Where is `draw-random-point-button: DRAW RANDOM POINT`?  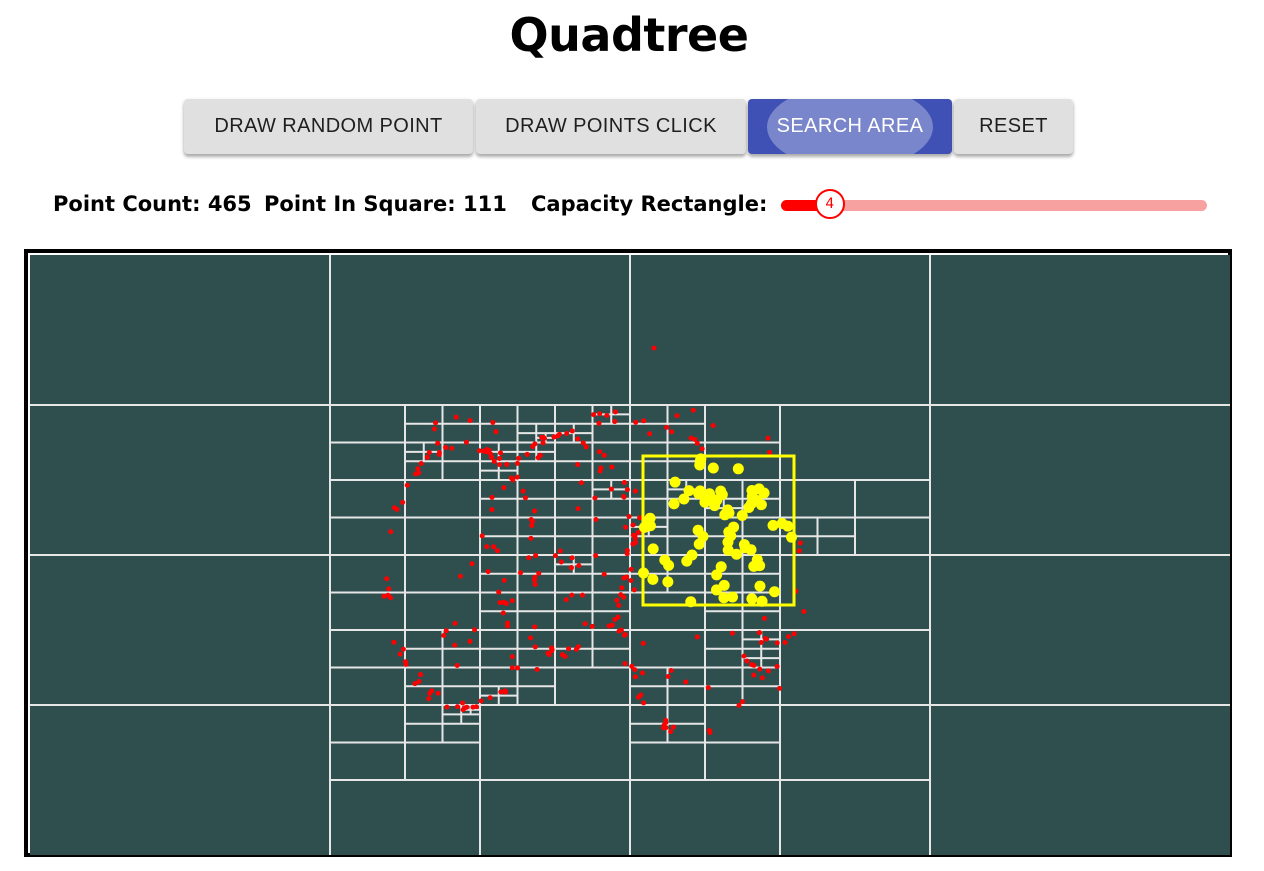 draw-random-point-button: DRAW RANDOM POINT is located at coordinates (328, 126).